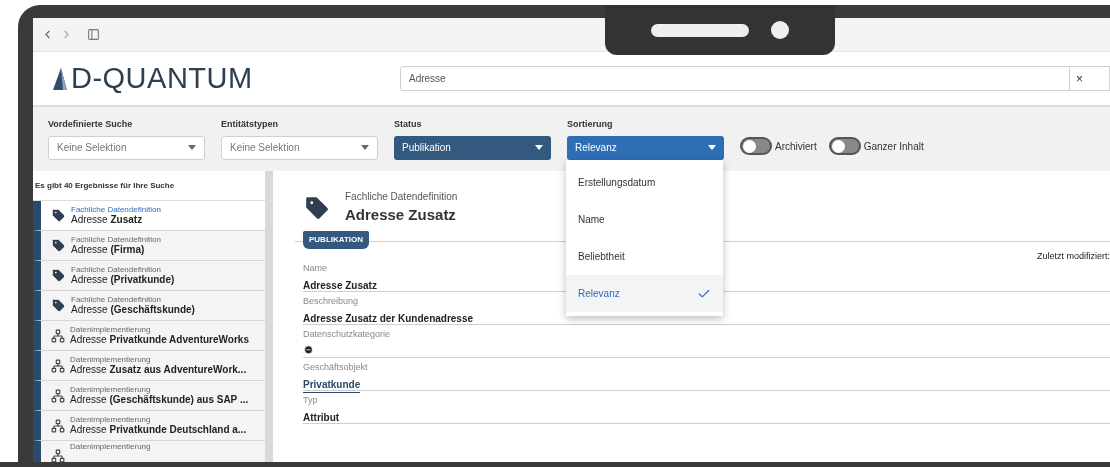 The width and height of the screenshot is (1110, 467). I want to click on field-value: Attribut, so click(321, 417).